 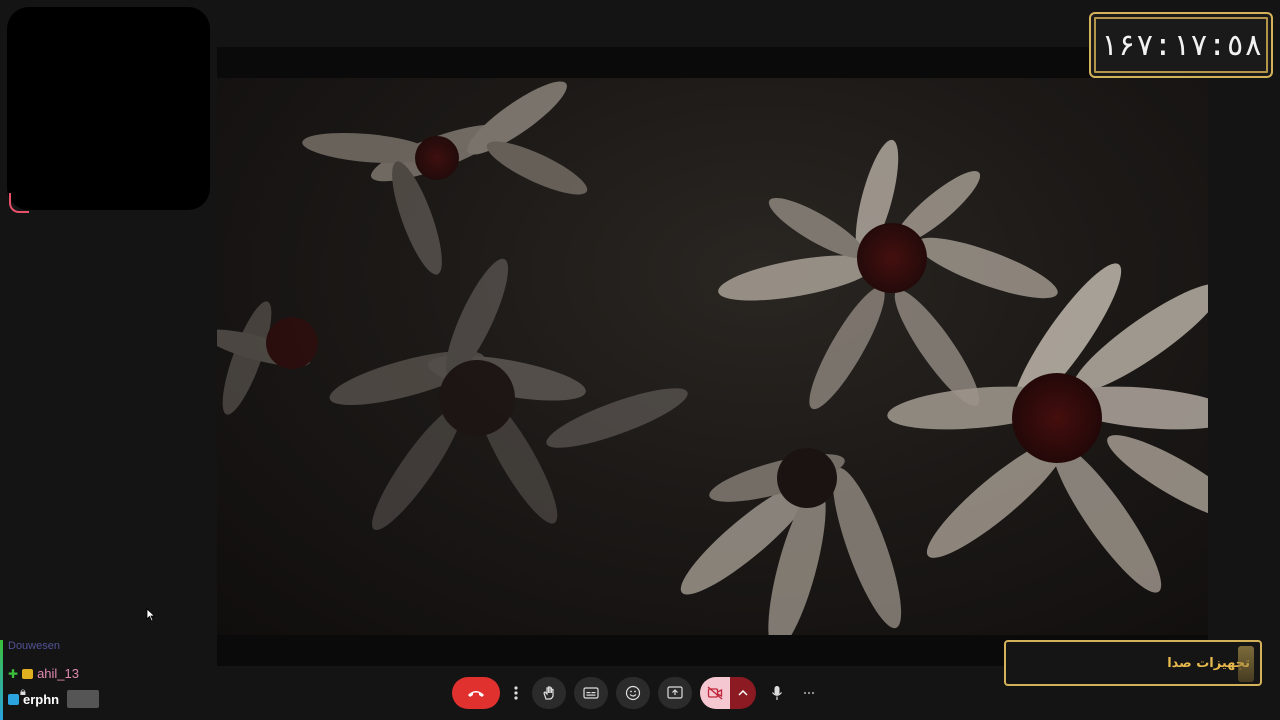 What do you see at coordinates (1181, 45) in the screenshot?
I see `session-timer: ١۶٧:١٧:٥٨` at bounding box center [1181, 45].